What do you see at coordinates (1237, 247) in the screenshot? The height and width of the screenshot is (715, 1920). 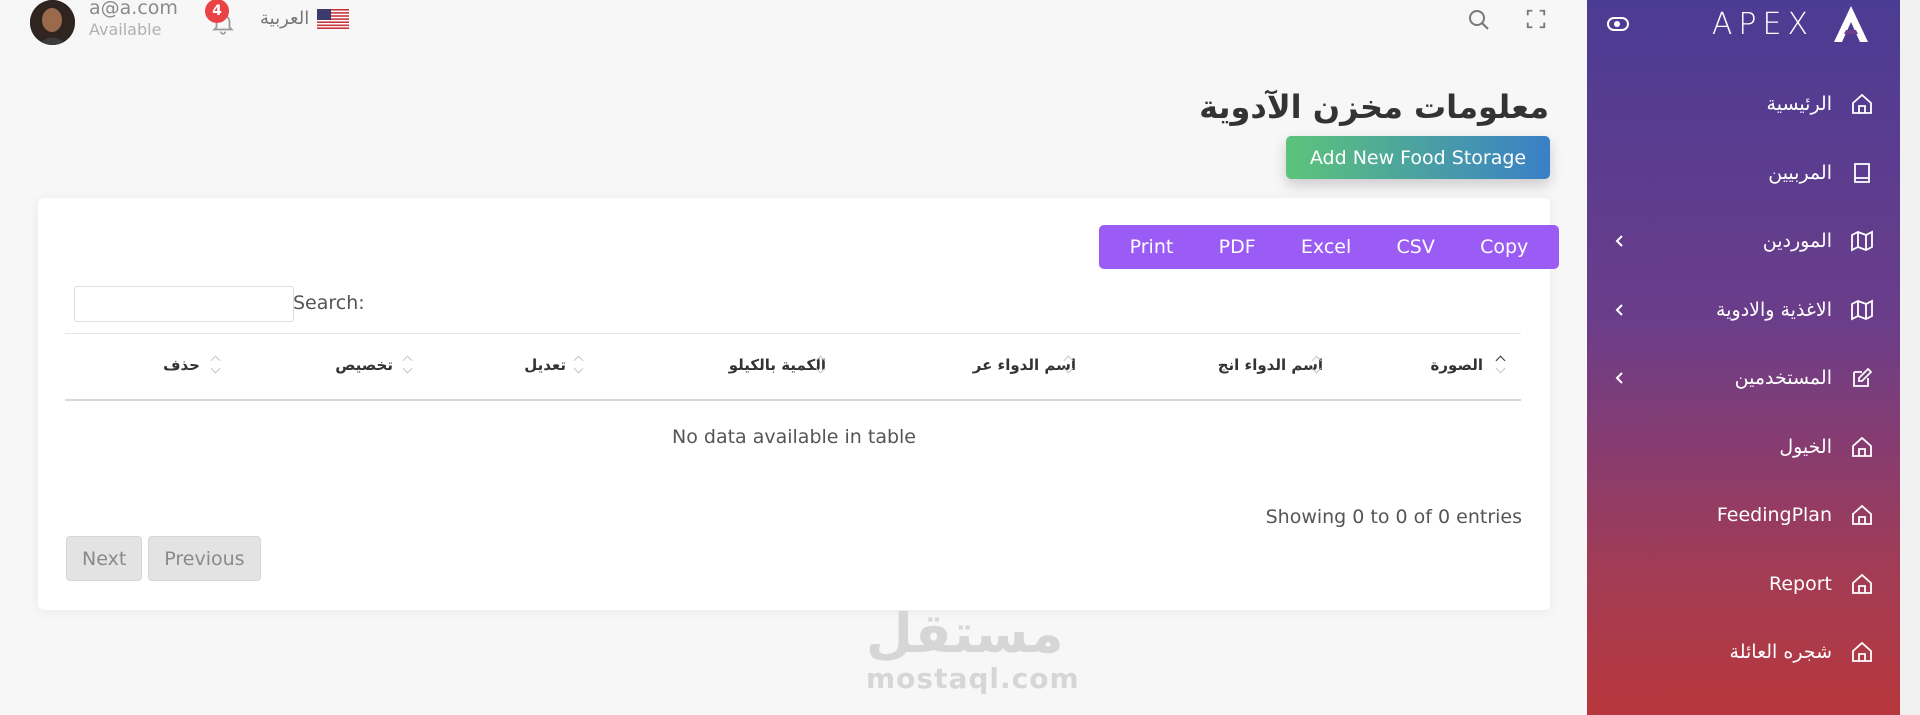 I see `pdf-button: PDF` at bounding box center [1237, 247].